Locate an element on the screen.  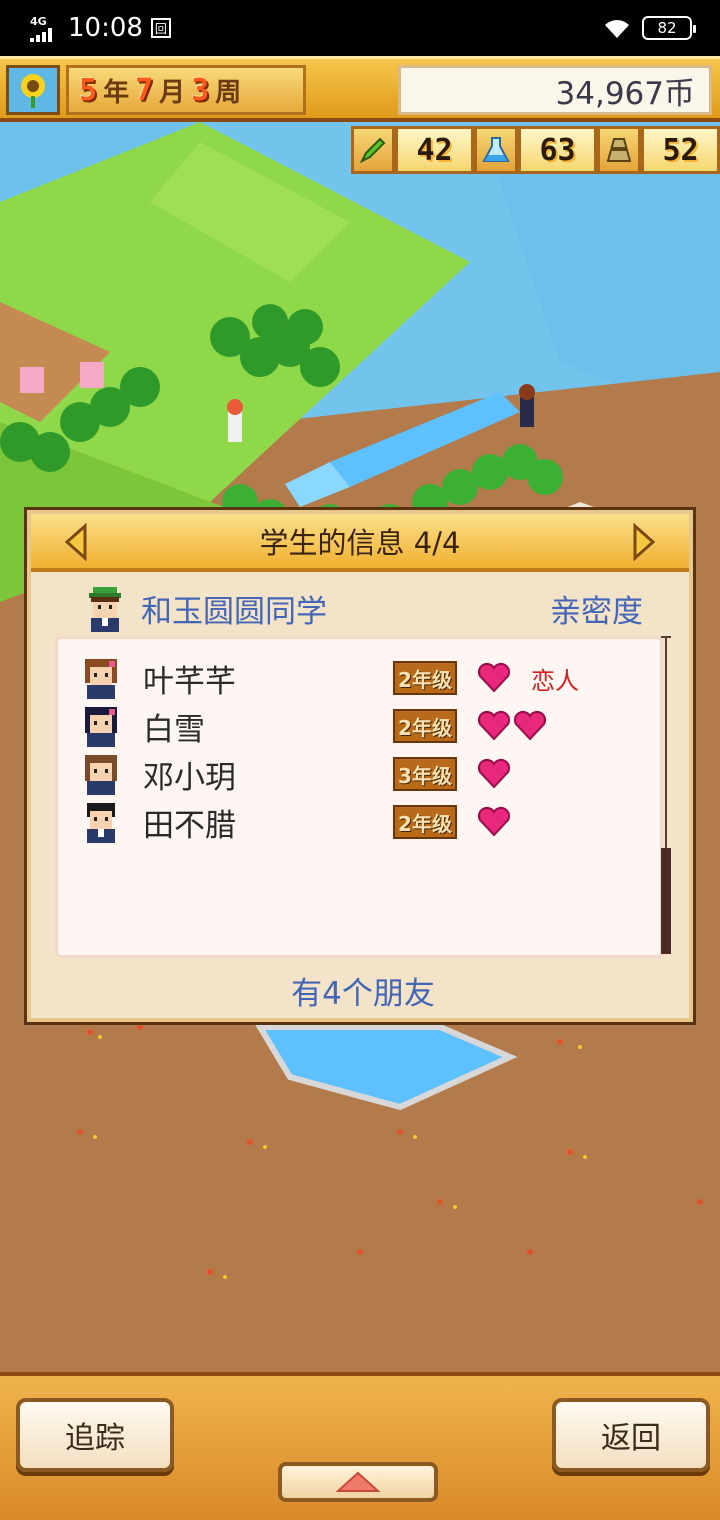
friend-row: 叶芊芊 2年级 恋人 is located at coordinates (349, 678).